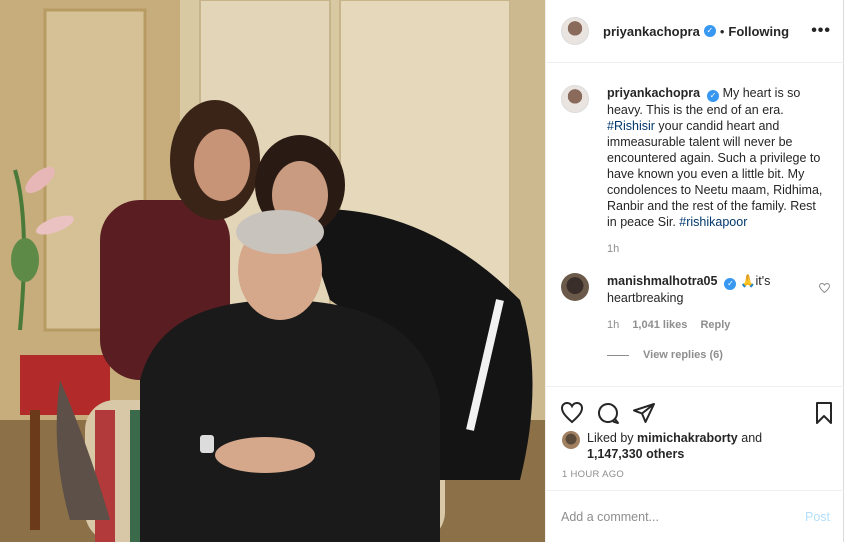 The height and width of the screenshot is (542, 844). I want to click on comment-emoji: 🙏, so click(747, 281).